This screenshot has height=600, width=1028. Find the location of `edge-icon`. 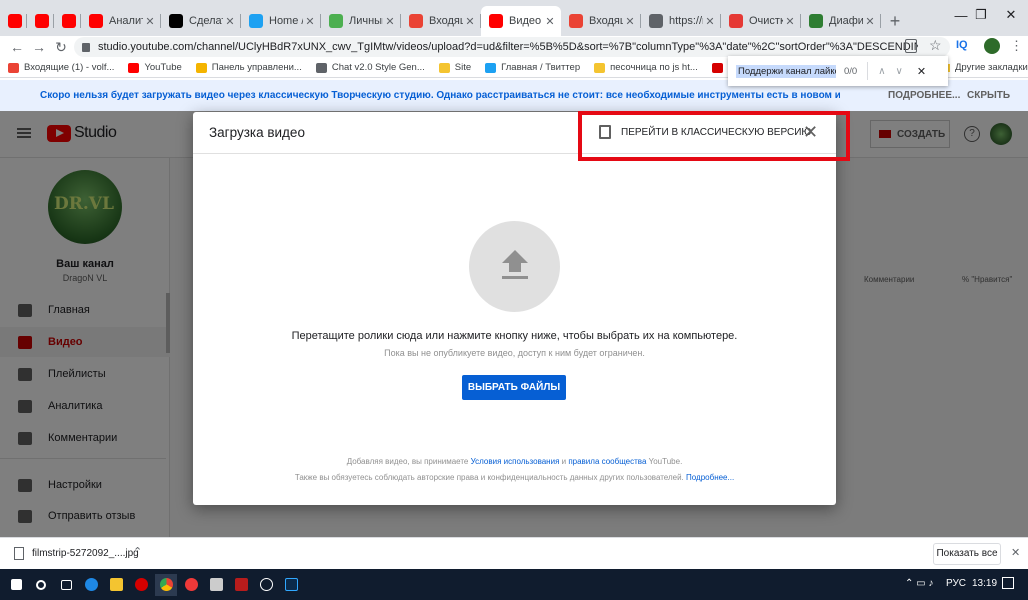

edge-icon is located at coordinates (91, 585).